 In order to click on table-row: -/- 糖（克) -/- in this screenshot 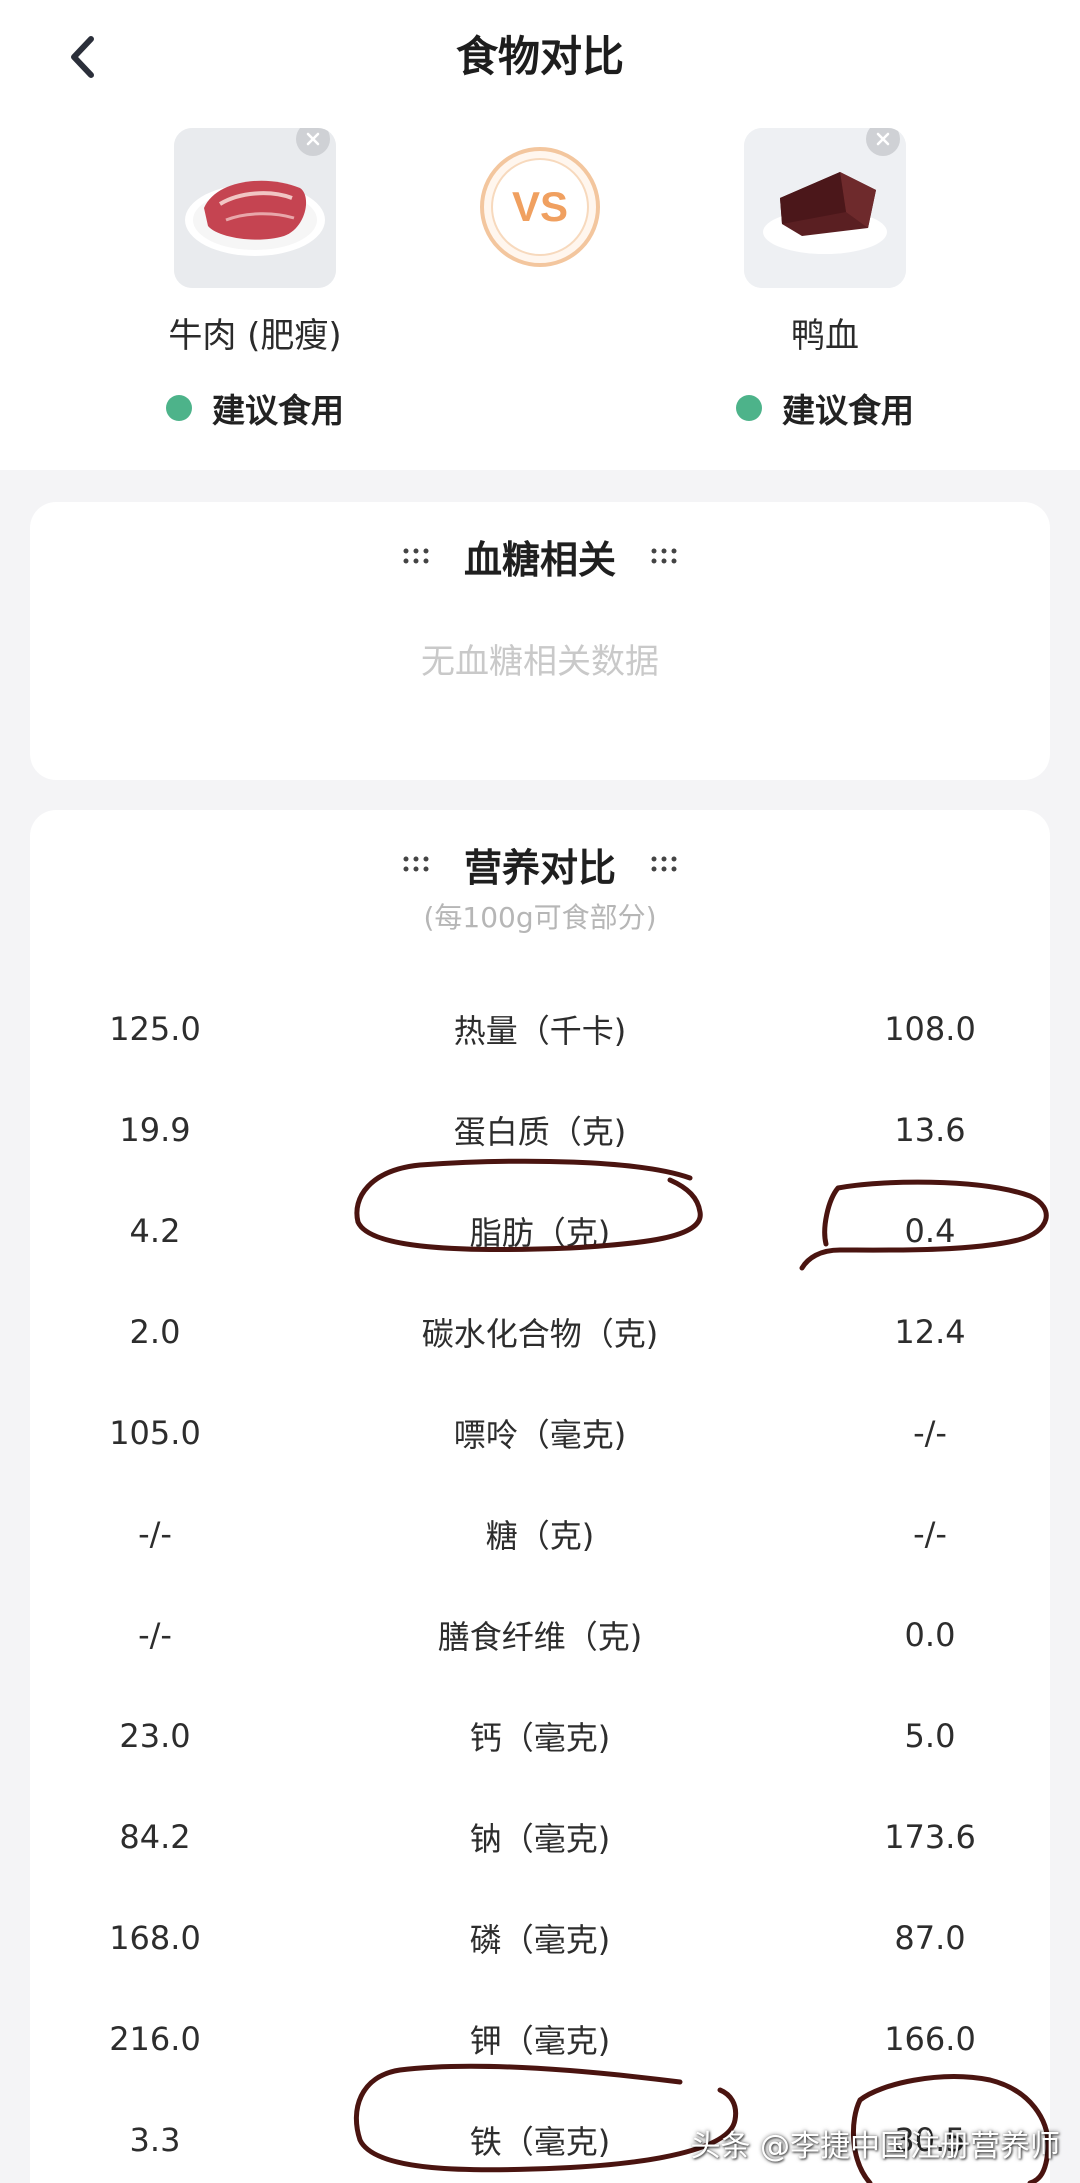, I will do `click(540, 1533)`.